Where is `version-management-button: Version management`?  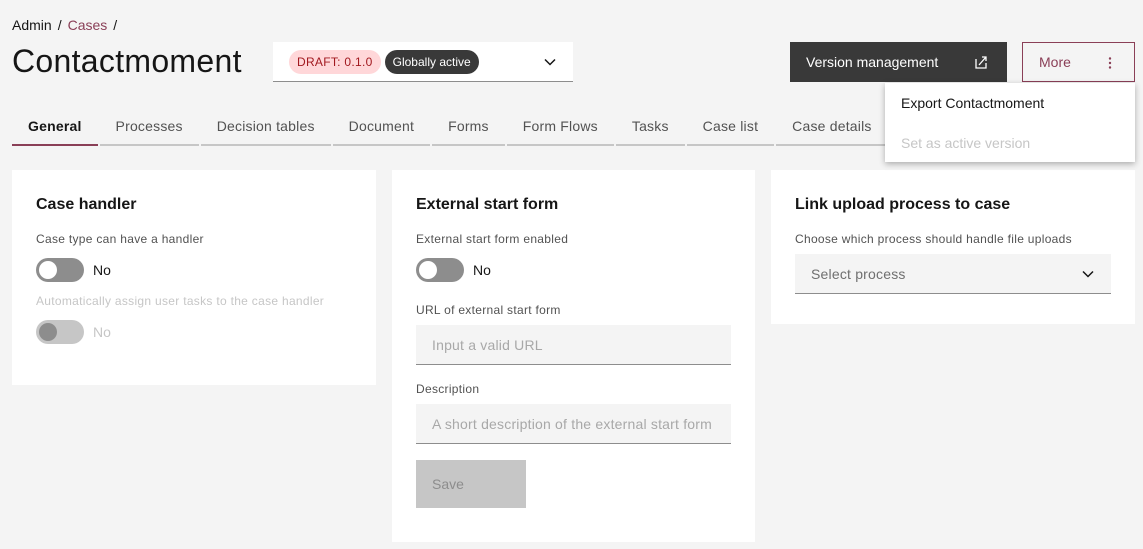
version-management-button: Version management is located at coordinates (898, 62).